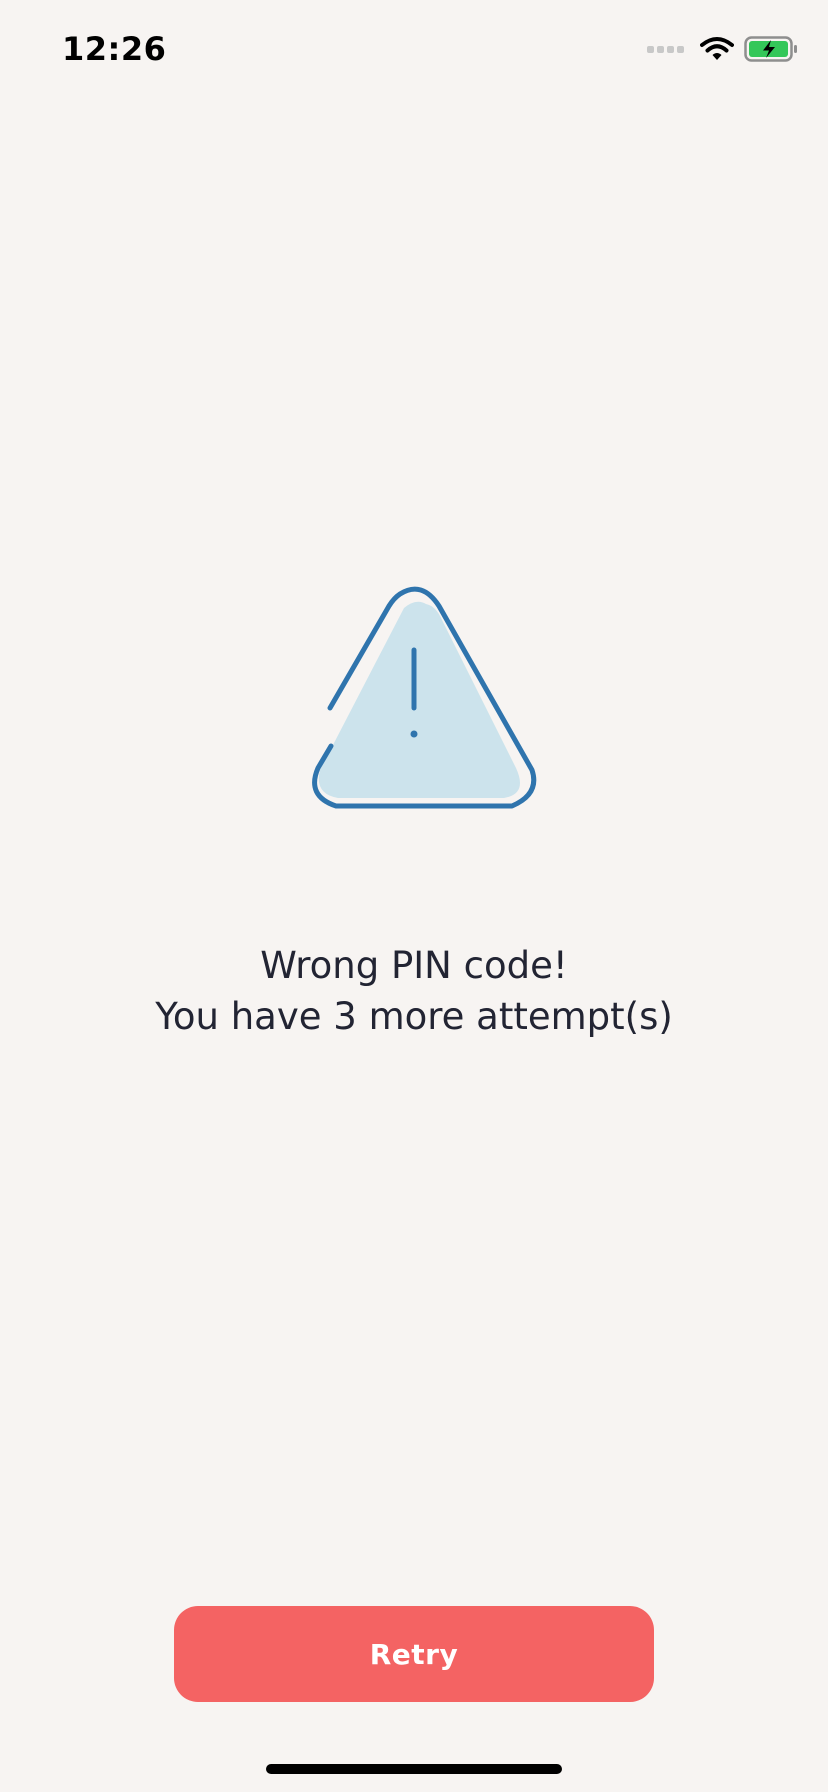 Image resolution: width=828 pixels, height=1792 pixels. I want to click on retry-button: Retry, so click(414, 1654).